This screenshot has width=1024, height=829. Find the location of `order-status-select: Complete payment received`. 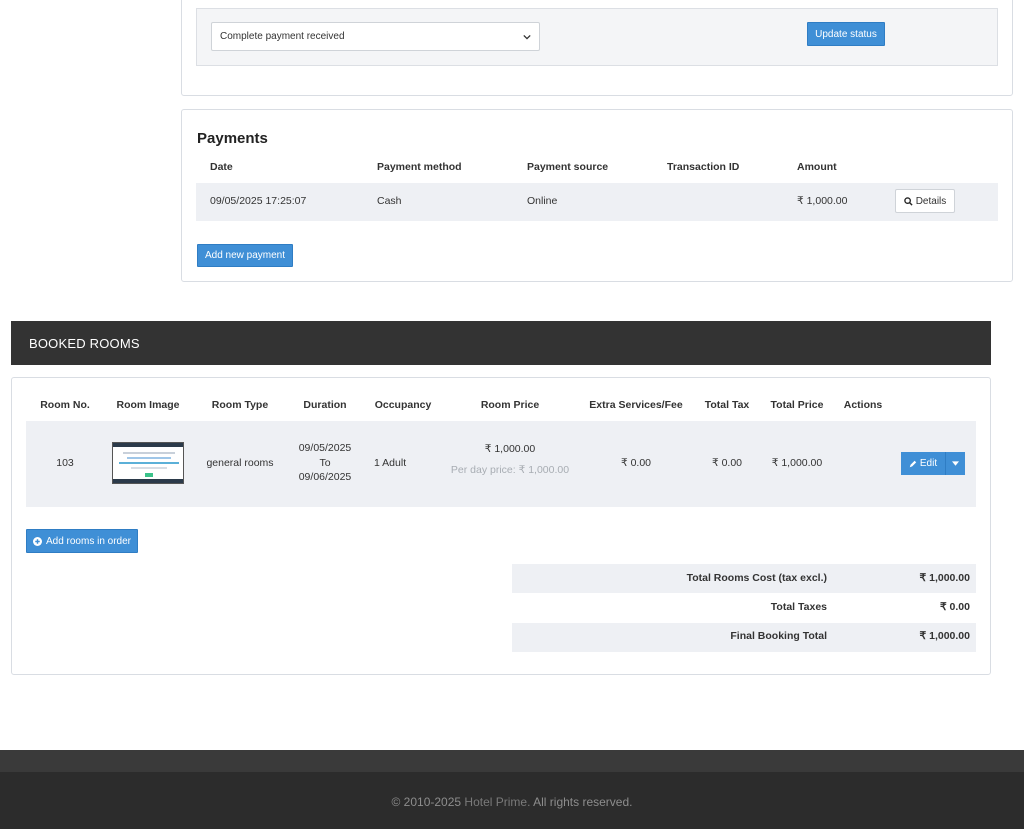

order-status-select: Complete payment received is located at coordinates (375, 36).